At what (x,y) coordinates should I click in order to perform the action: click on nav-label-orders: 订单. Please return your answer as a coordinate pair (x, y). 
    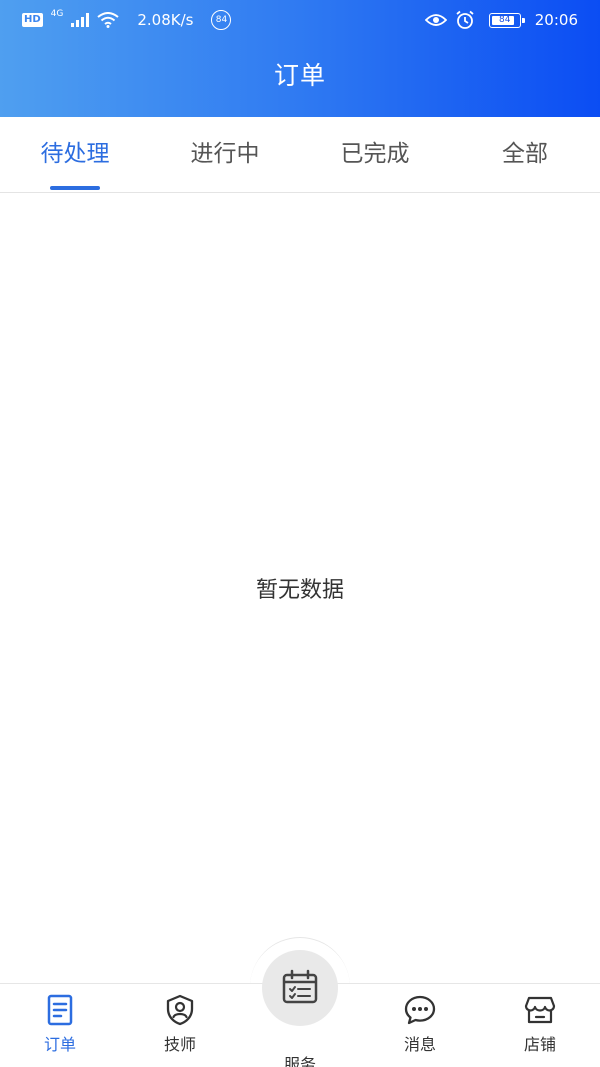
    Looking at the image, I should click on (59, 1044).